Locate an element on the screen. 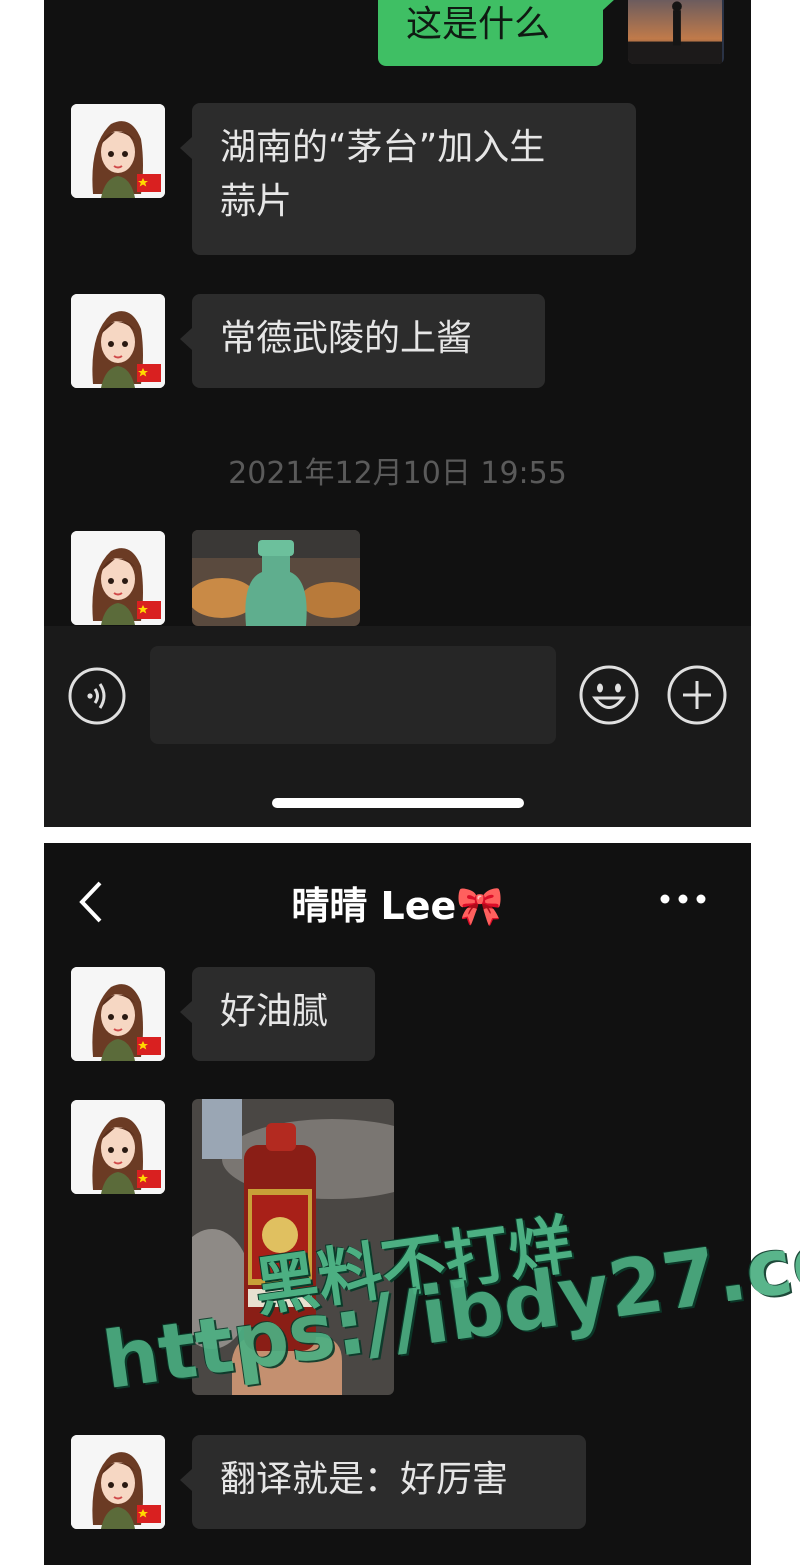  chat-header: 晴晴 Lee🎀 is located at coordinates (397, 898).